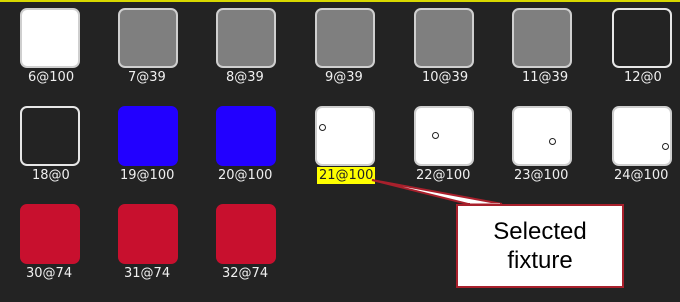 The width and height of the screenshot is (680, 302). I want to click on fixture-18: 18@0, so click(49, 146).